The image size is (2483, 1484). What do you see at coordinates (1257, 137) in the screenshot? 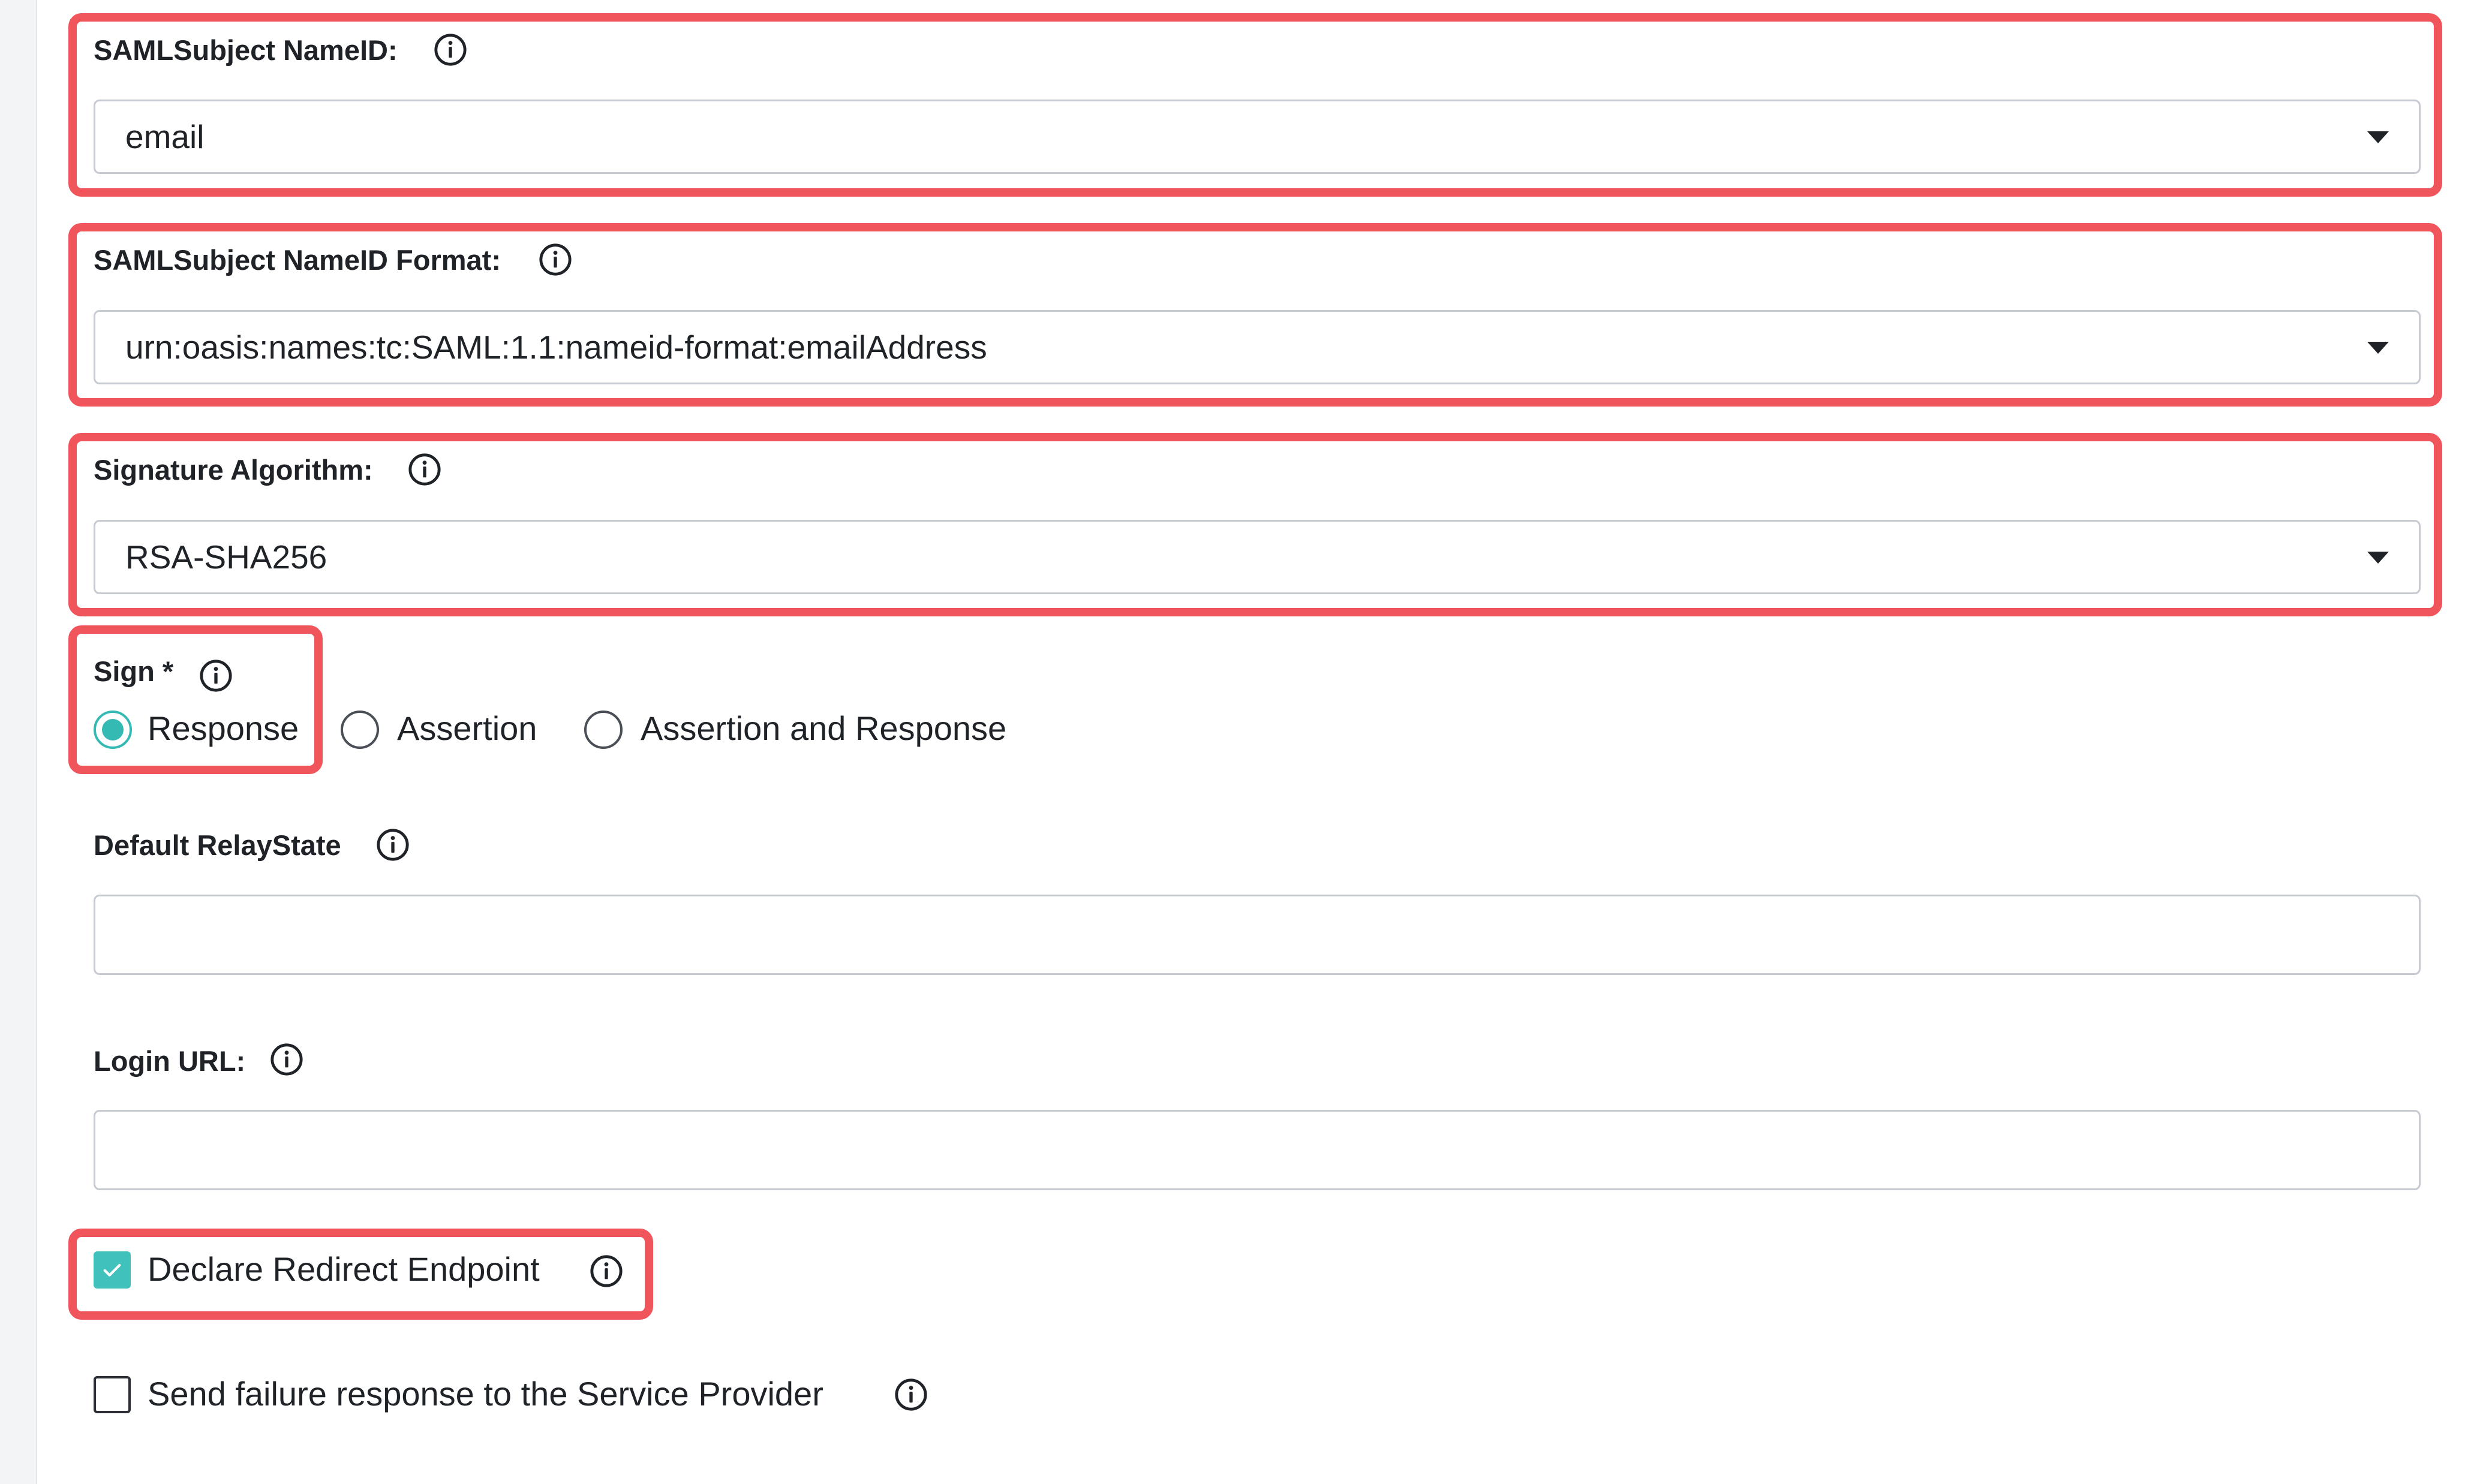
I see `nameid-select: email` at bounding box center [1257, 137].